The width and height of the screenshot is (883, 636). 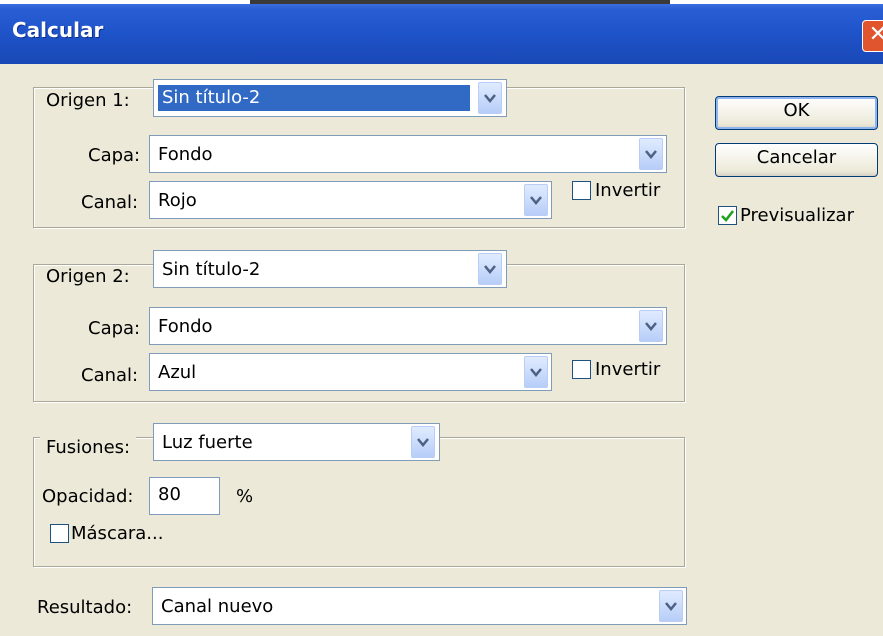 What do you see at coordinates (441, 32) in the screenshot?
I see `title-bar: Calcular ✕` at bounding box center [441, 32].